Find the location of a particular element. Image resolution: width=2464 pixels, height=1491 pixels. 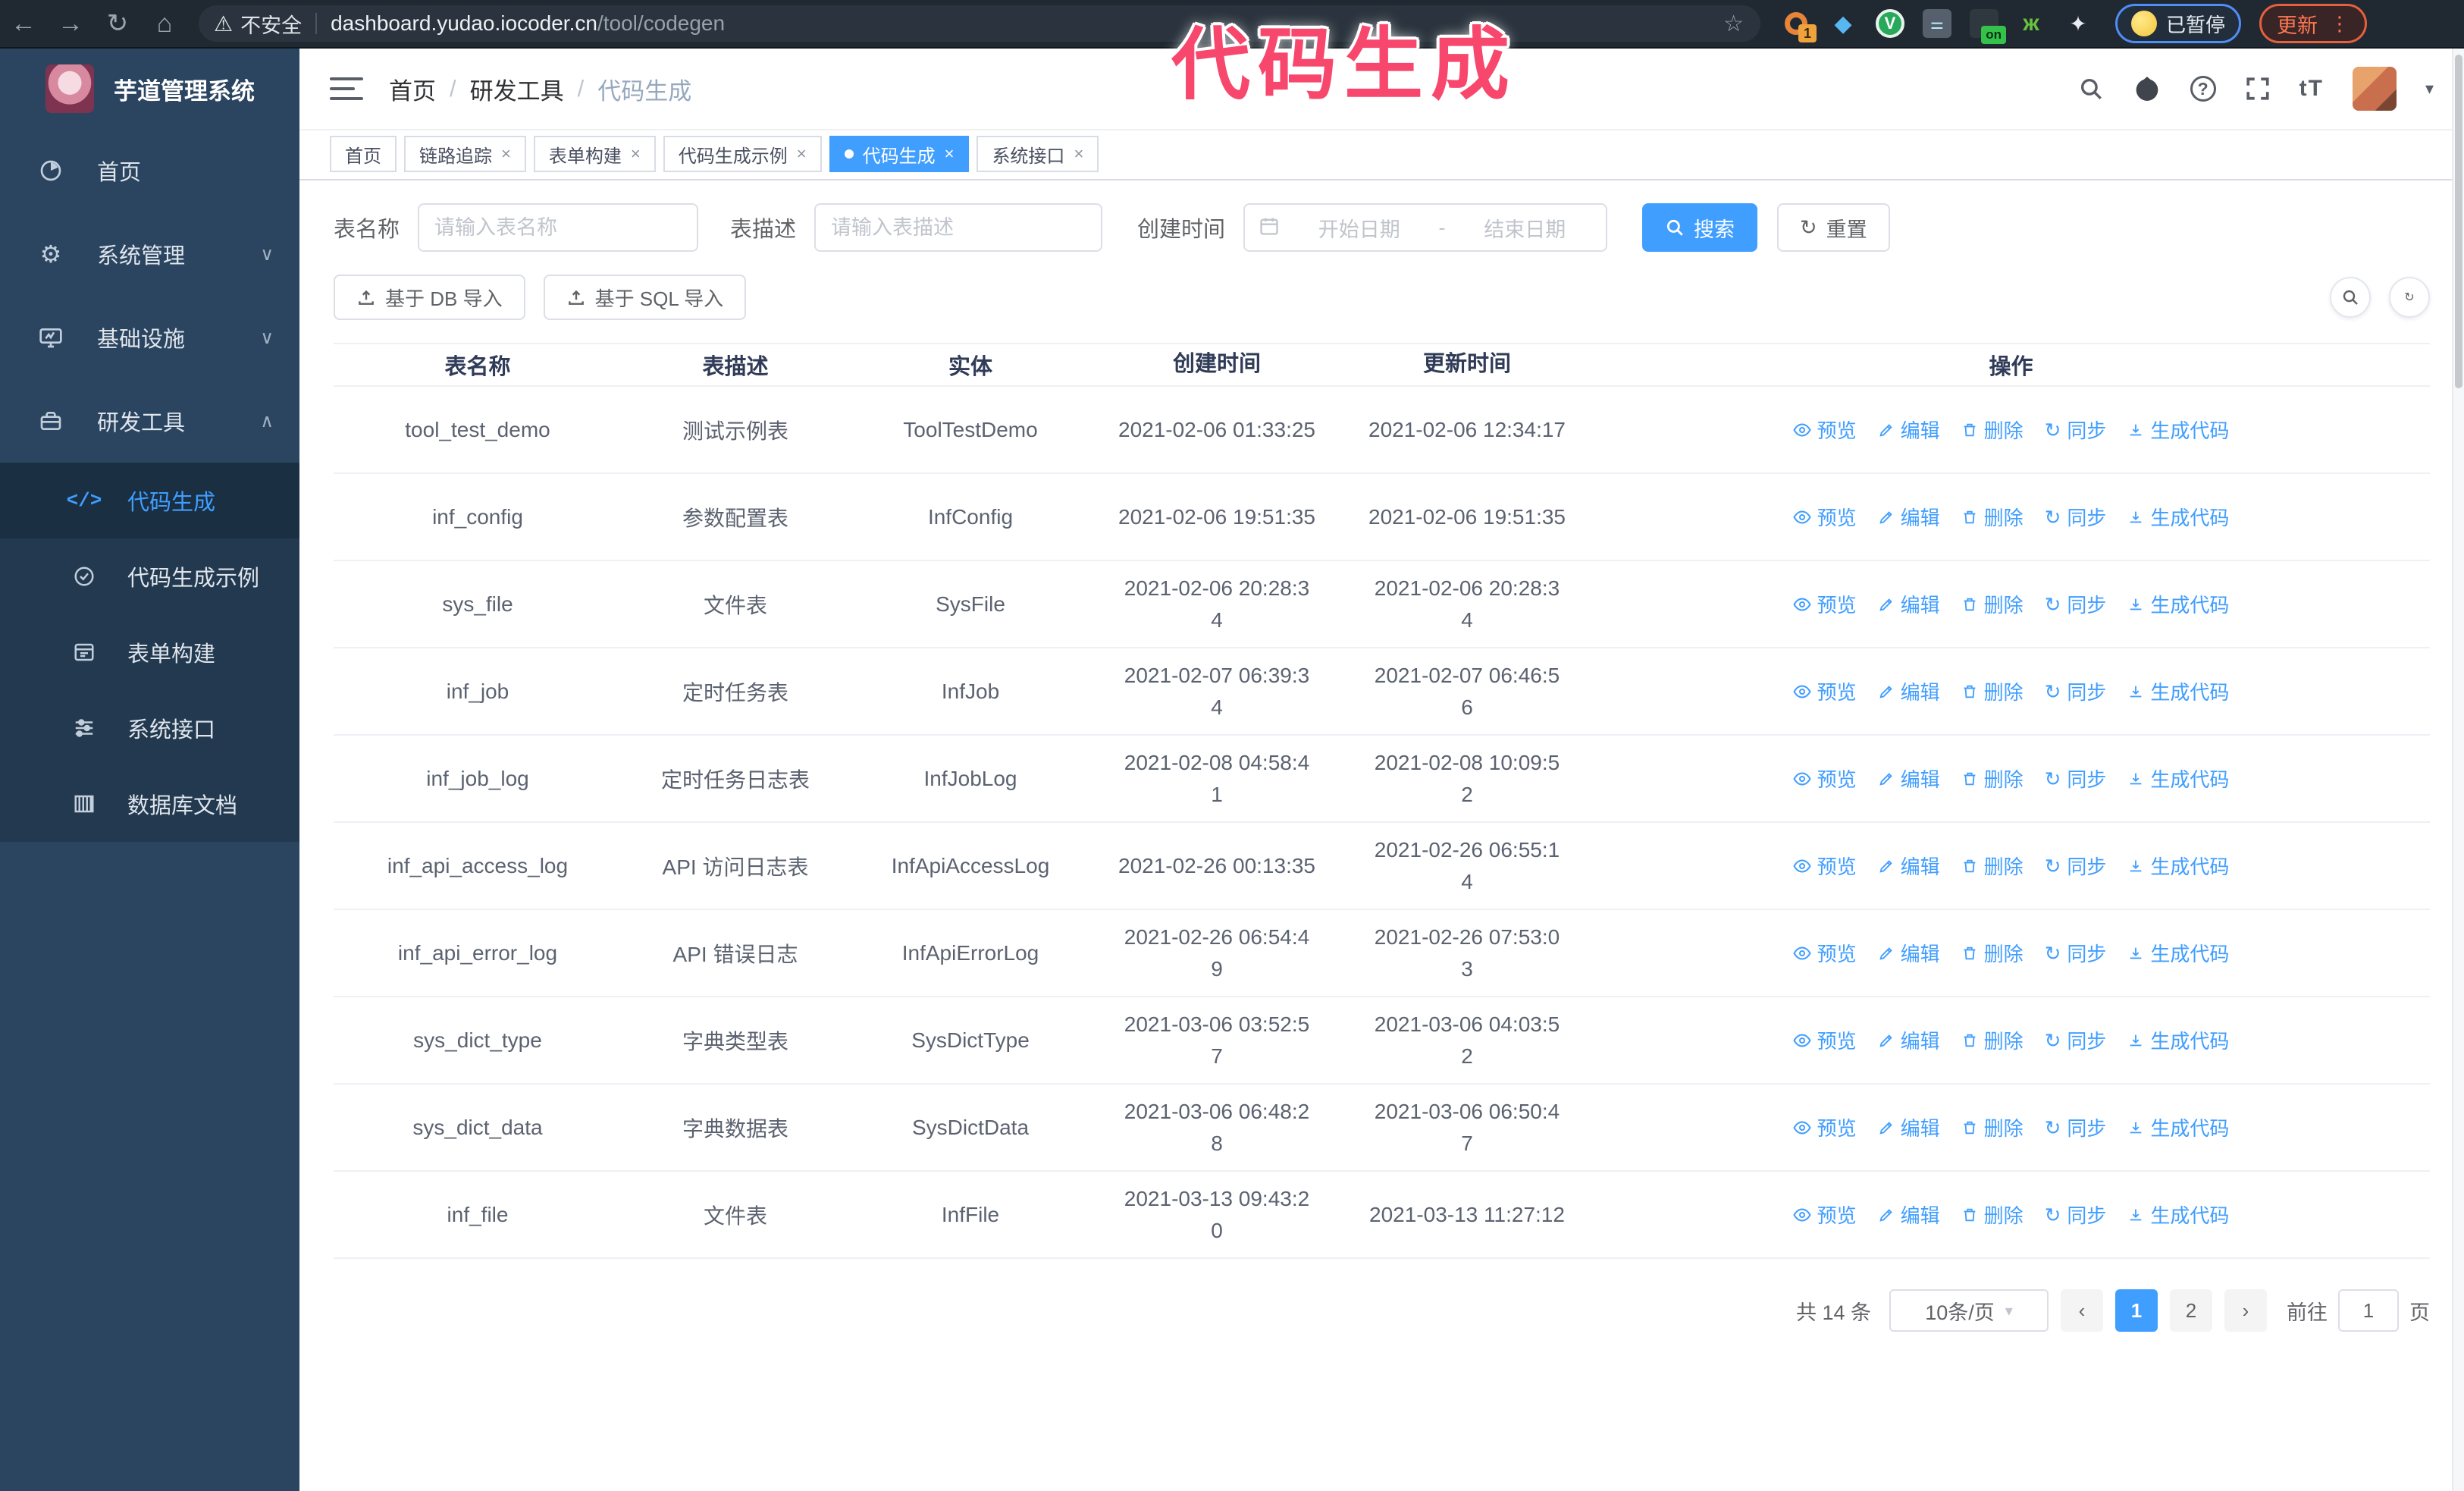

github-icon is located at coordinates (2147, 88).